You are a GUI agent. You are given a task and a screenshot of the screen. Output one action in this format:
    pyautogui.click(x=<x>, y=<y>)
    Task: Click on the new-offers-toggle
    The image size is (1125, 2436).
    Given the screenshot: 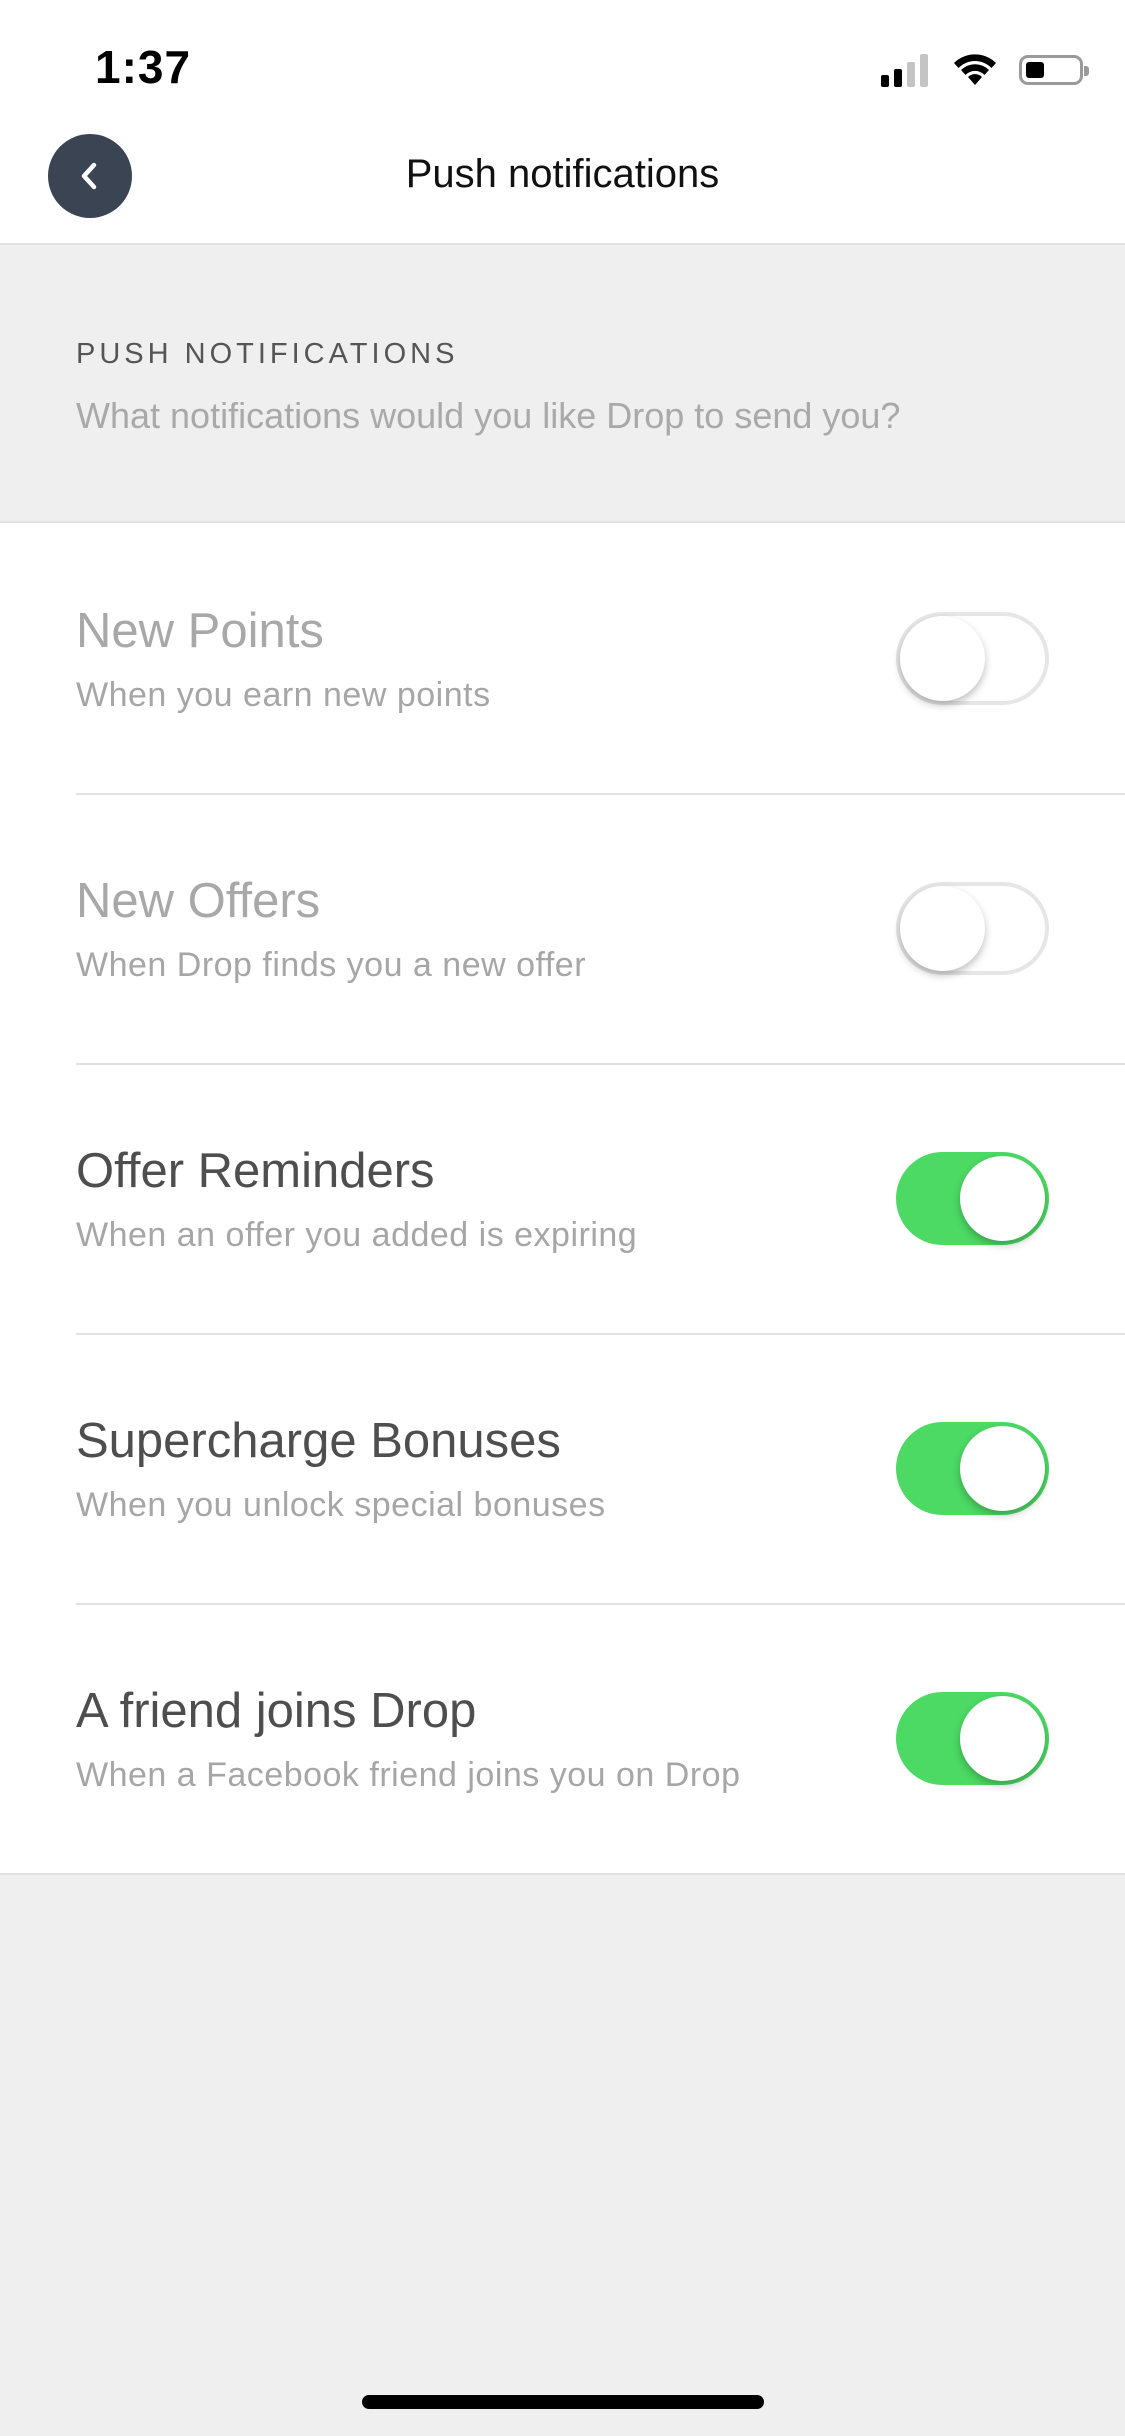 What is the action you would take?
    pyautogui.click(x=972, y=928)
    